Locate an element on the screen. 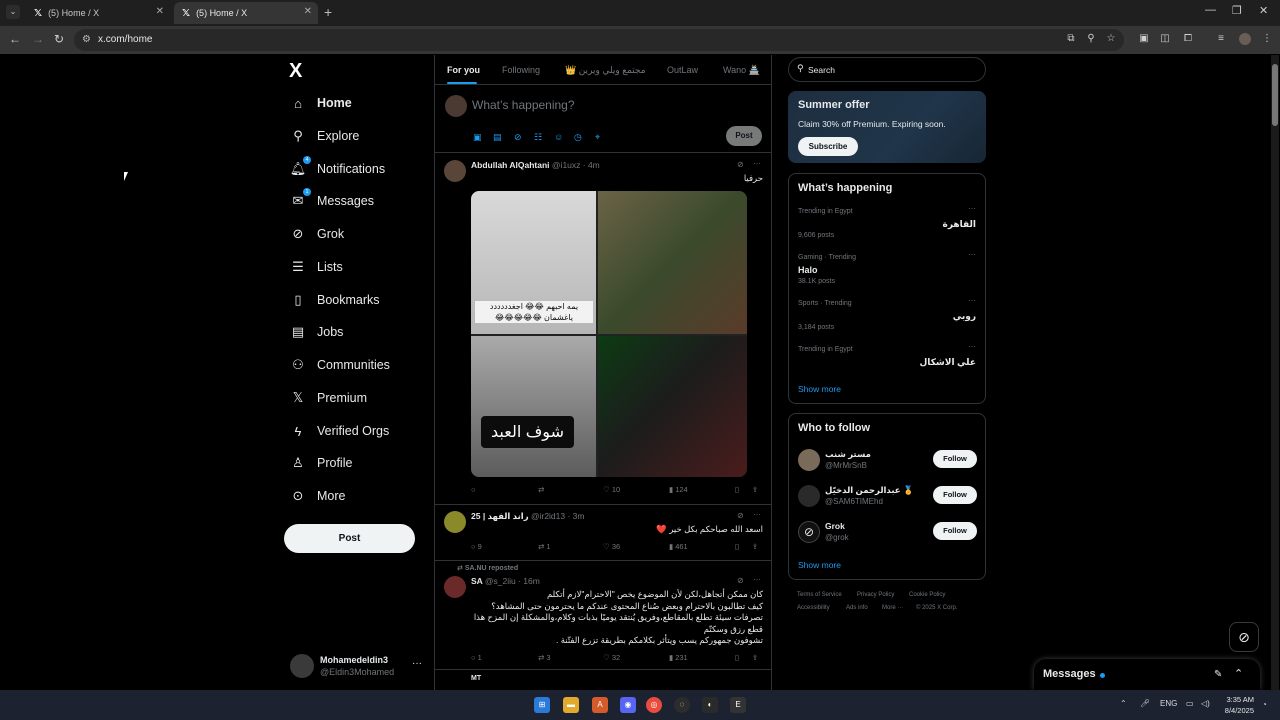 This screenshot has width=1280, height=720. network-icon: ▭ is located at coordinates (1190, 703).